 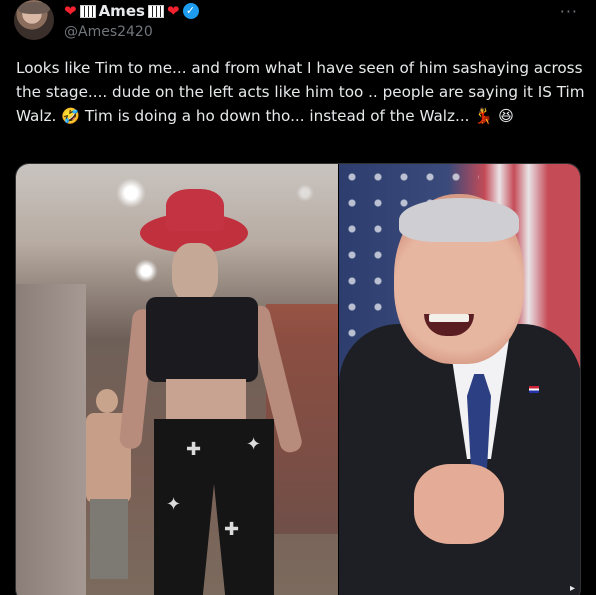 What do you see at coordinates (534, 389) in the screenshot?
I see `flag-pin-icon` at bounding box center [534, 389].